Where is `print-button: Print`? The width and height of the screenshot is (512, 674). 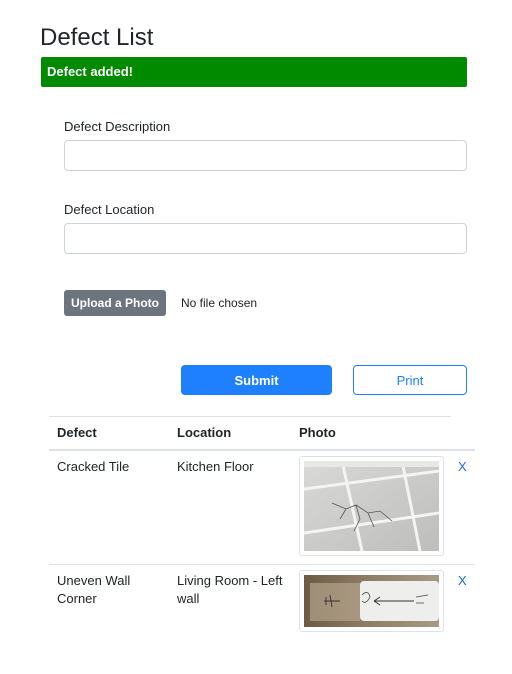
print-button: Print is located at coordinates (410, 380).